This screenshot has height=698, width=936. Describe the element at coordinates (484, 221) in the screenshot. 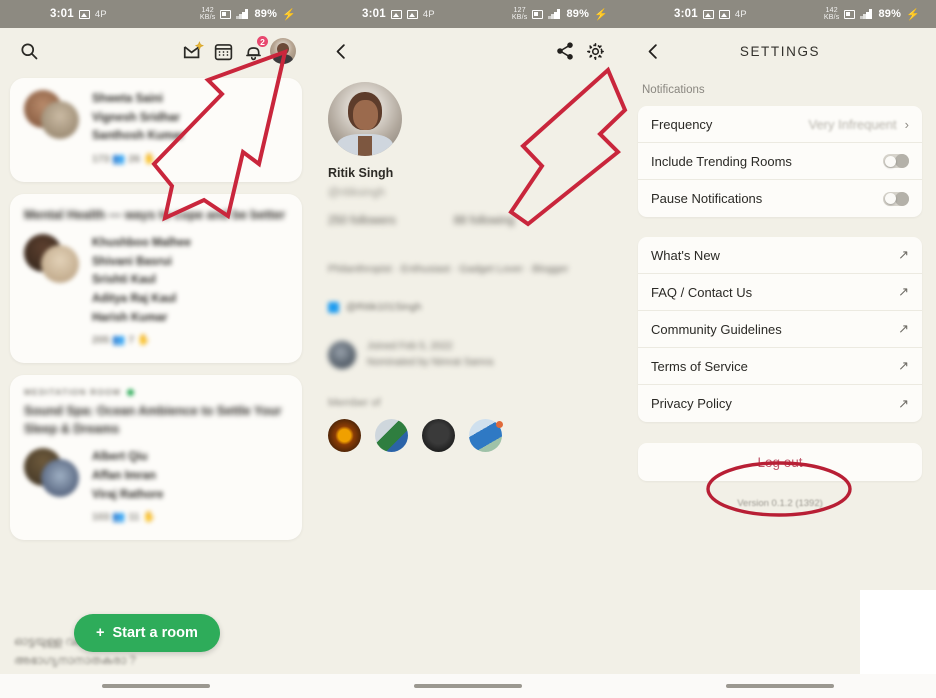

I see `following-count: 88 following` at that location.